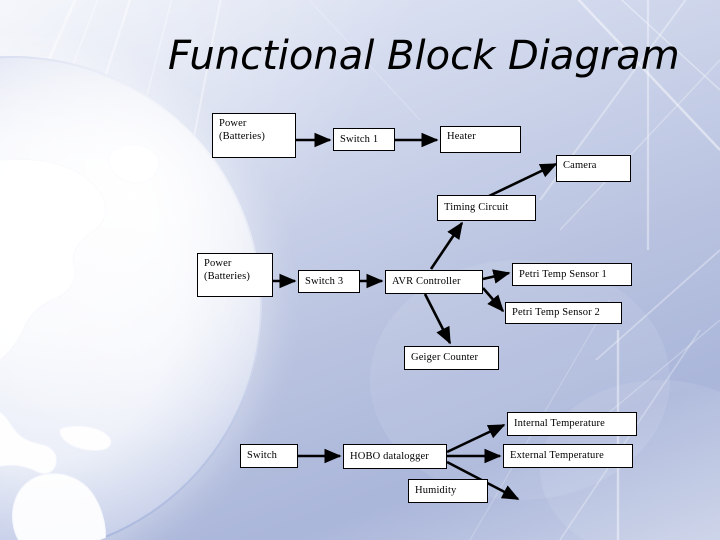 This screenshot has height=540, width=720. I want to click on node-power-batteries-2: Power (Batteries), so click(235, 275).